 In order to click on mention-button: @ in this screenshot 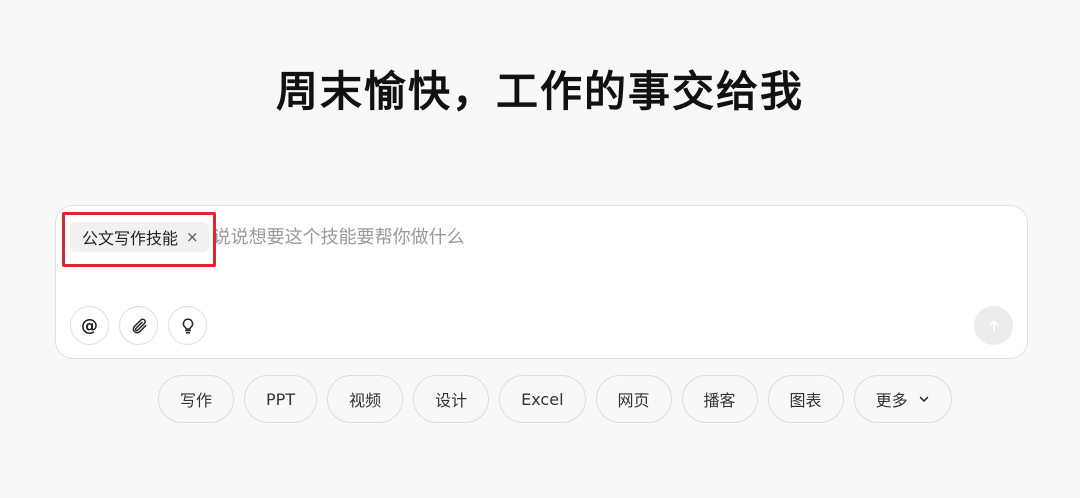, I will do `click(89, 325)`.